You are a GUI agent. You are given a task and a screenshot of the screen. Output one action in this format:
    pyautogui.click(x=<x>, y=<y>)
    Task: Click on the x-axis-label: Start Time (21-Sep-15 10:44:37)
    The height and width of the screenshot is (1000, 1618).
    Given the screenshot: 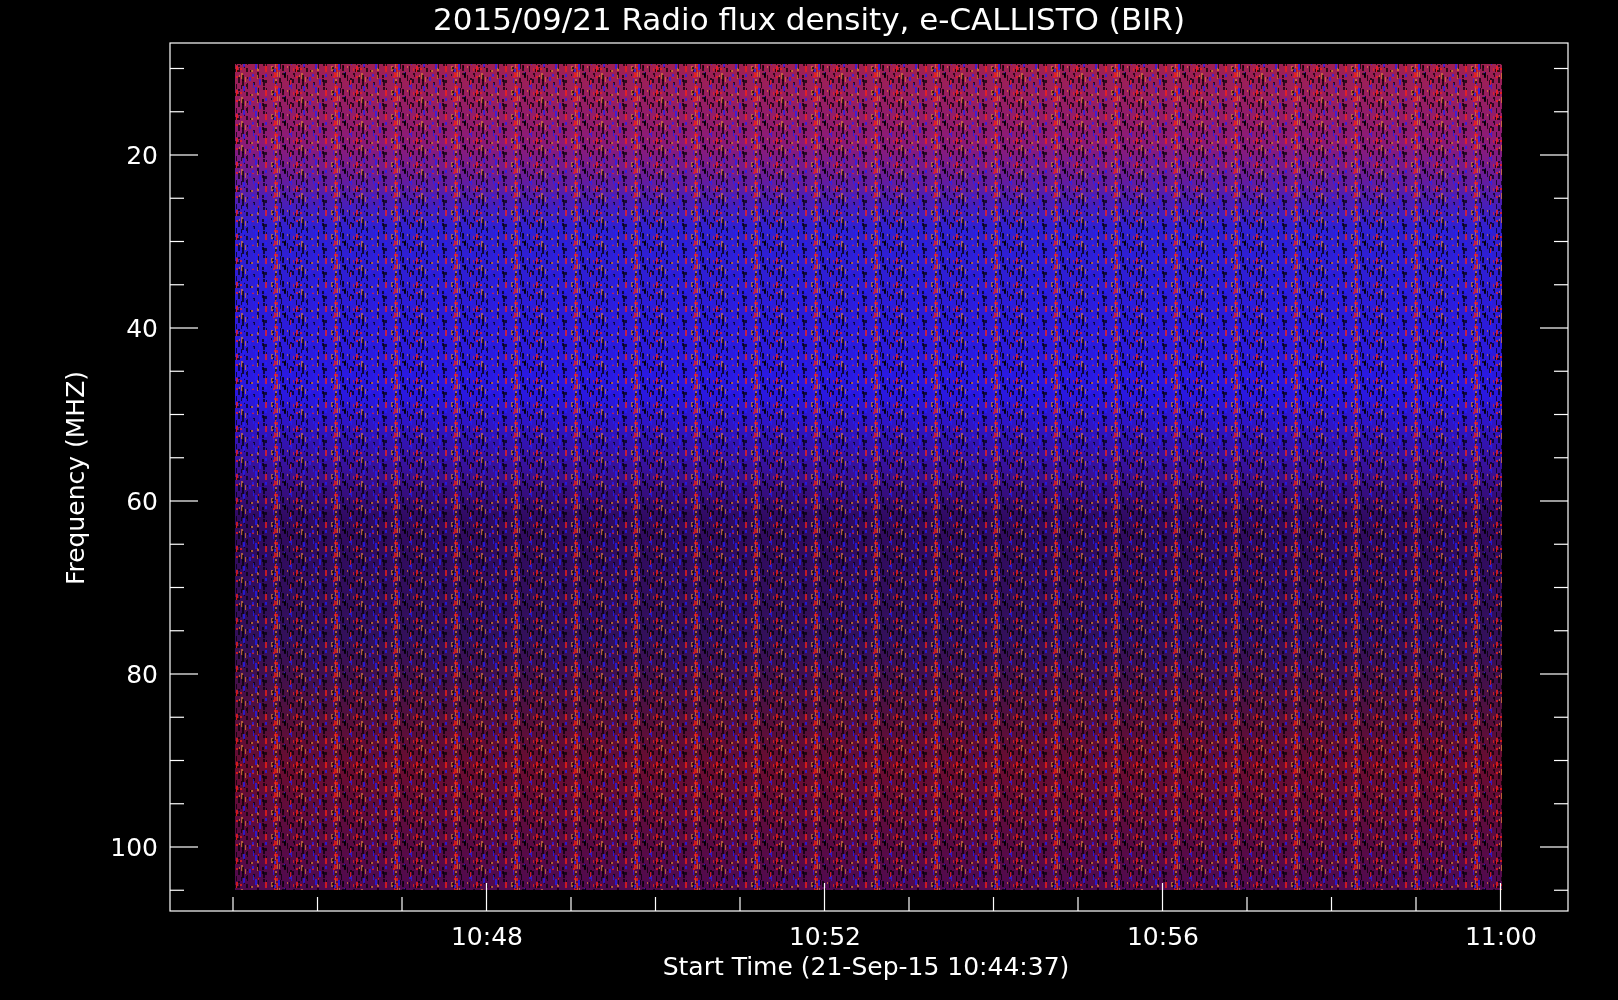 What is the action you would take?
    pyautogui.click(x=866, y=966)
    